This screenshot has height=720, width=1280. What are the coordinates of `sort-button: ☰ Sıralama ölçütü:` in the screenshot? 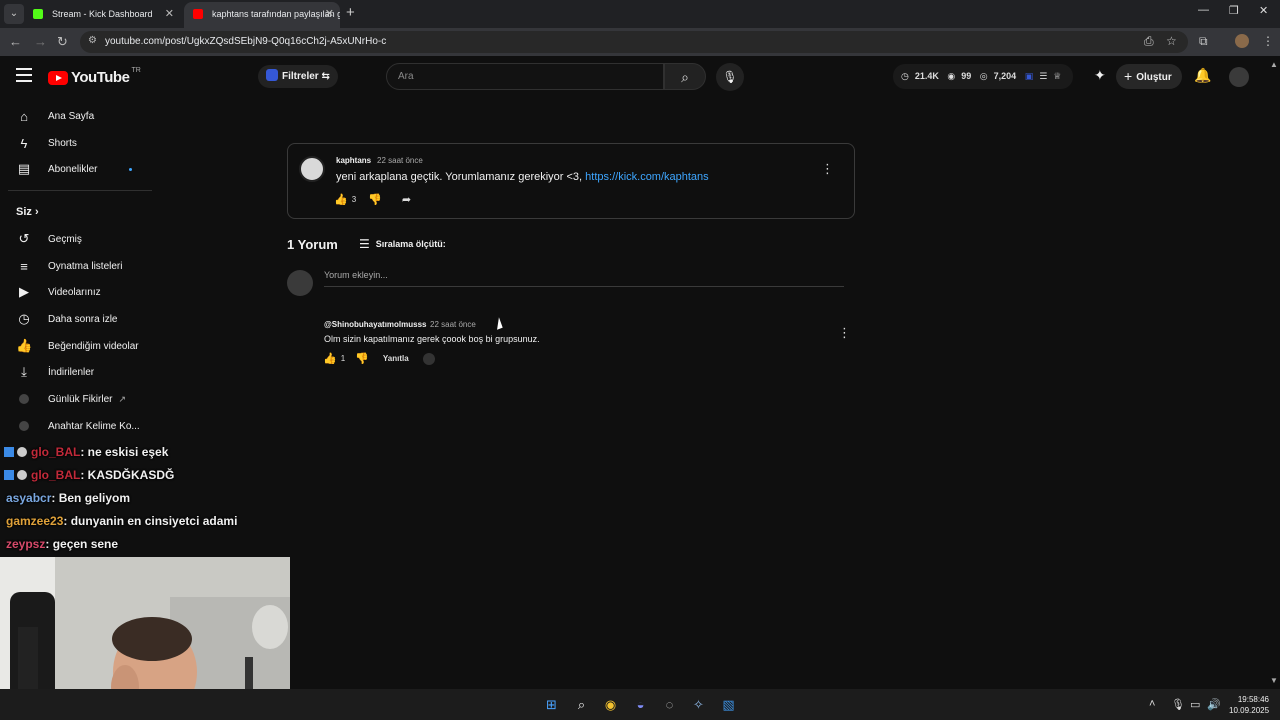 It's located at (402, 244).